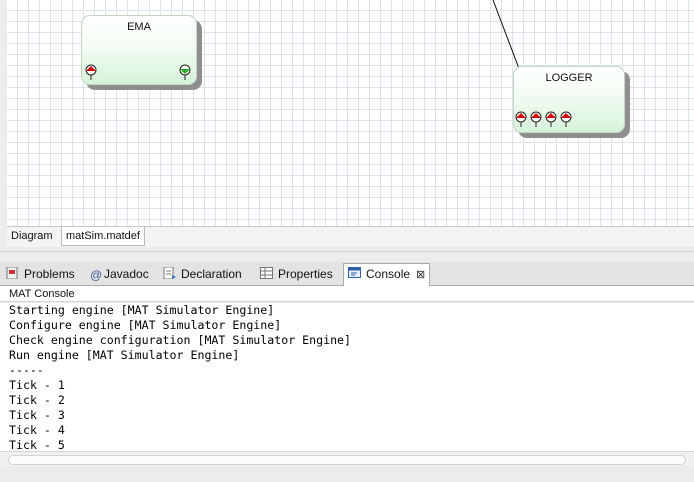 The image size is (694, 482). What do you see at coordinates (26, 370) in the screenshot?
I see `console-line: -----` at bounding box center [26, 370].